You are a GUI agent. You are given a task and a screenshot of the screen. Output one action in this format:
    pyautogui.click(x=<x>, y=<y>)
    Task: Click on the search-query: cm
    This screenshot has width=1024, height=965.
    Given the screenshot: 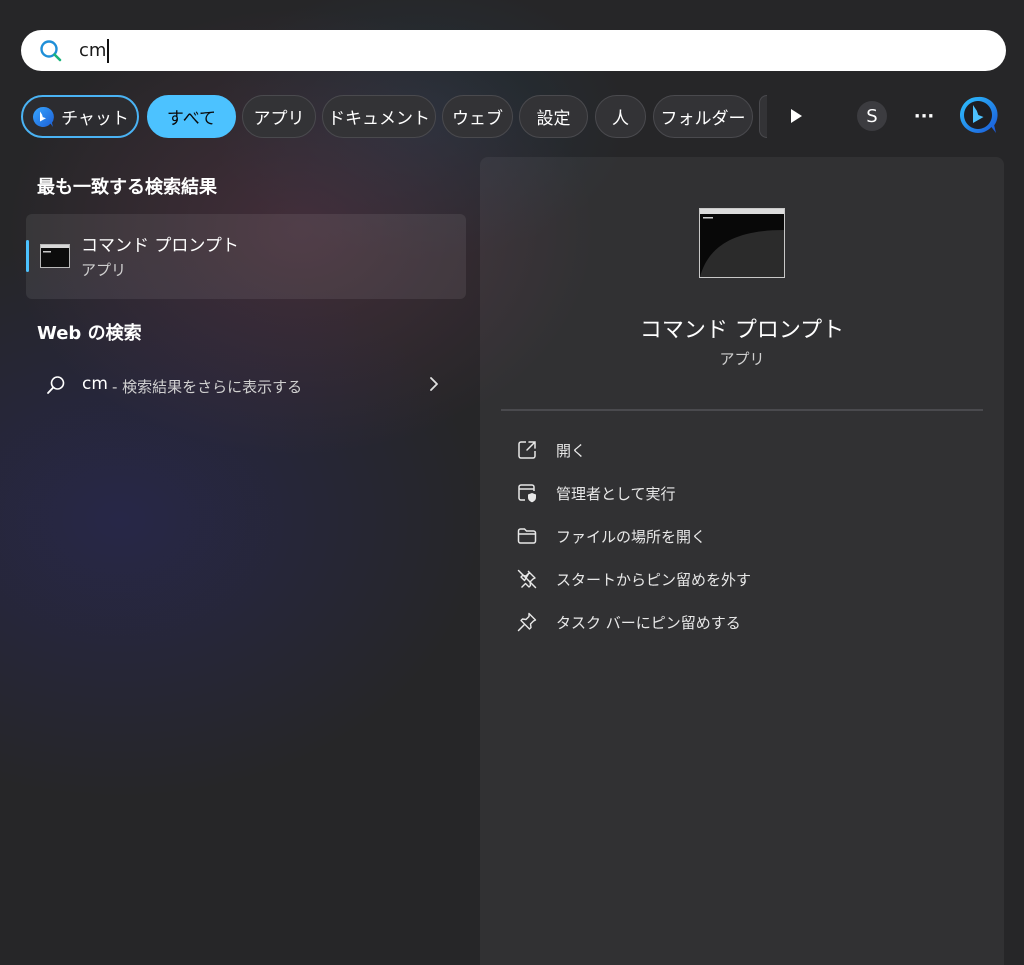 What is the action you would take?
    pyautogui.click(x=93, y=50)
    